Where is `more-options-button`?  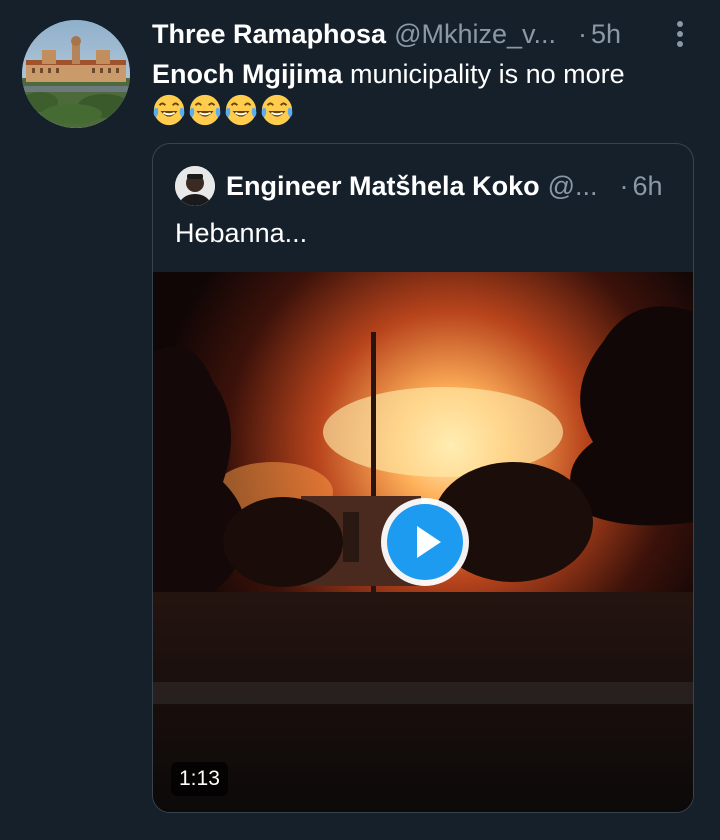 more-options-button is located at coordinates (680, 34).